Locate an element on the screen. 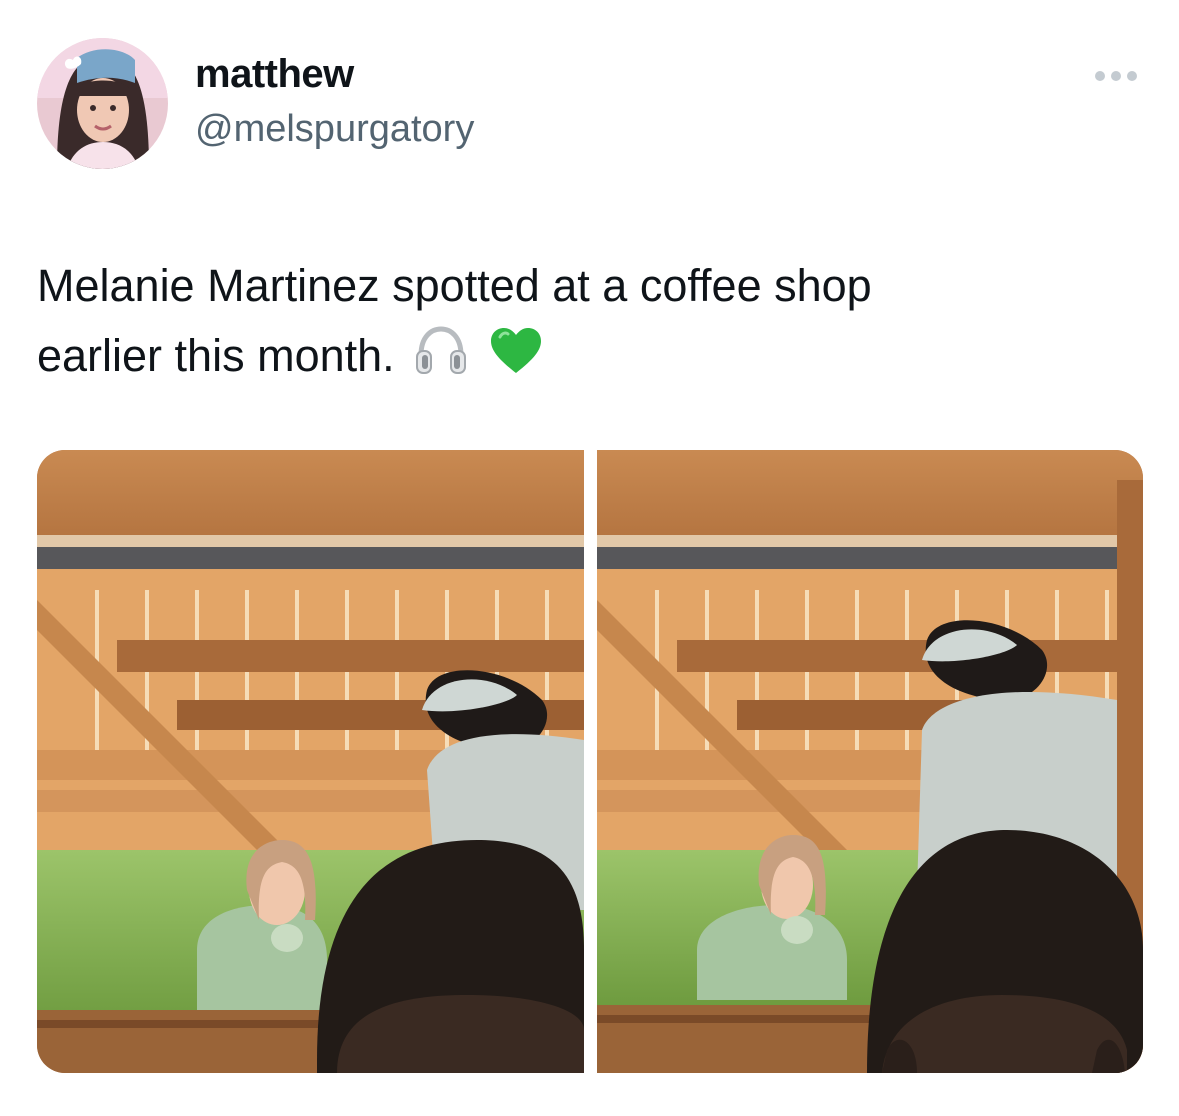 This screenshot has height=1116, width=1179. more-options-icon is located at coordinates (1116, 76).